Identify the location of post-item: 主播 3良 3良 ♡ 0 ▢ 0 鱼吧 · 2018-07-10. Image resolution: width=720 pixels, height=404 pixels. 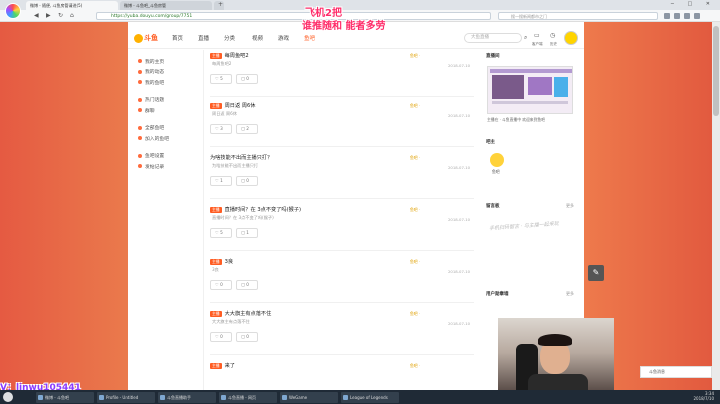
(342, 280).